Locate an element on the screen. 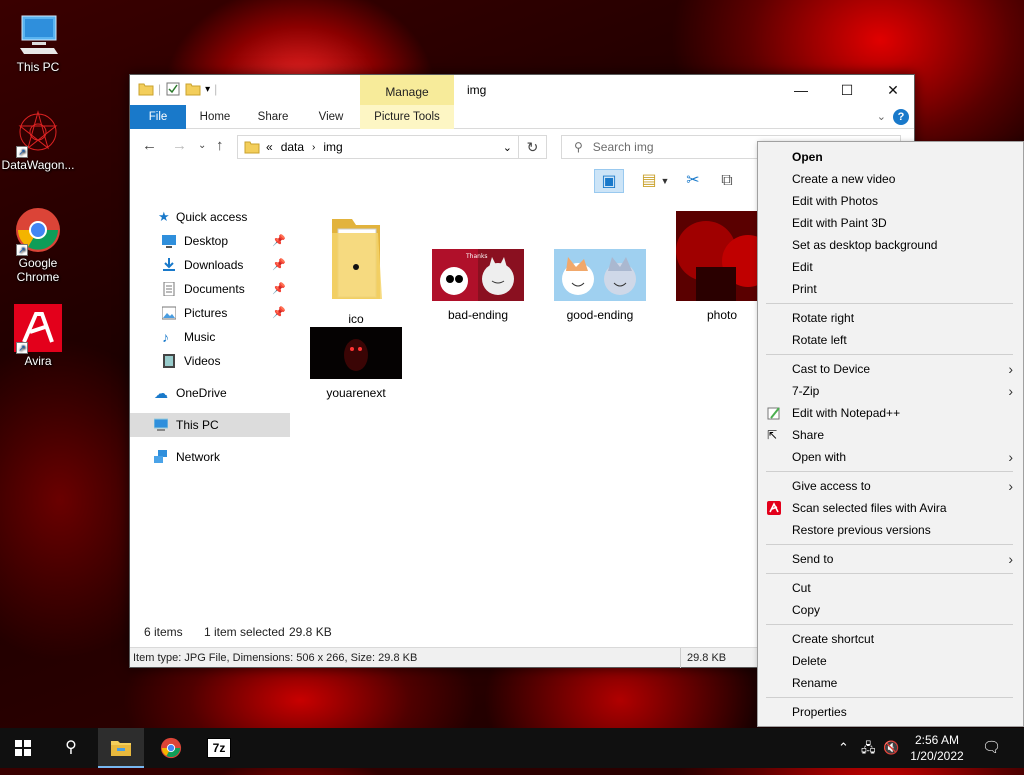  menu-rename: Rename is located at coordinates (890, 683).